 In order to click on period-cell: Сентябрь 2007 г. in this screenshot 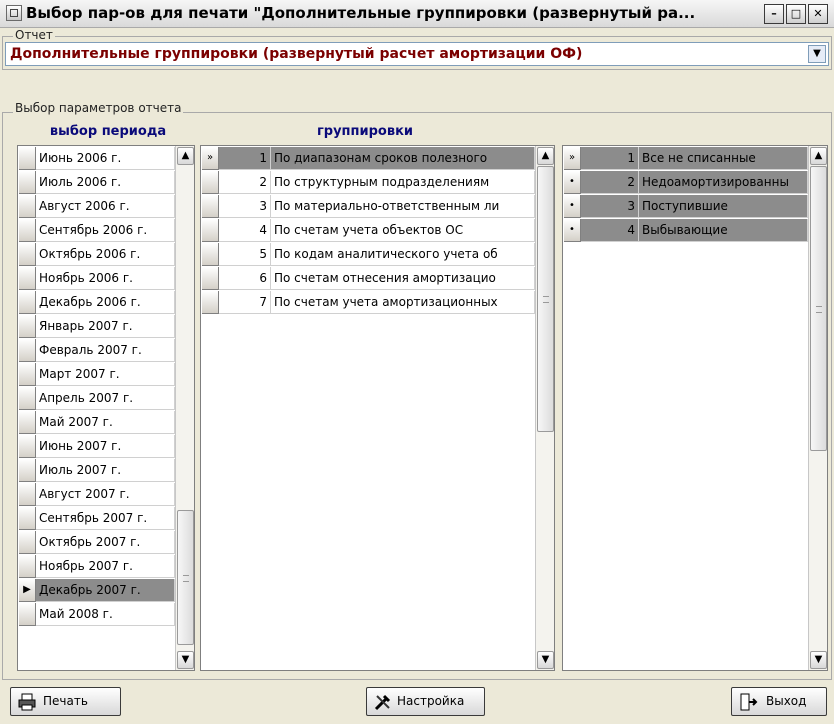, I will do `click(105, 518)`.